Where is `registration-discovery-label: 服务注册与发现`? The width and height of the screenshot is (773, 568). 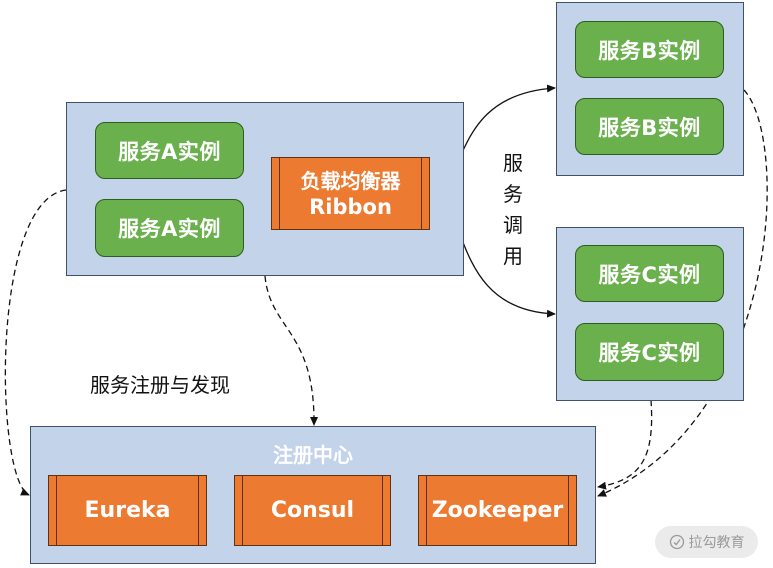
registration-discovery-label: 服务注册与发现 is located at coordinates (160, 385).